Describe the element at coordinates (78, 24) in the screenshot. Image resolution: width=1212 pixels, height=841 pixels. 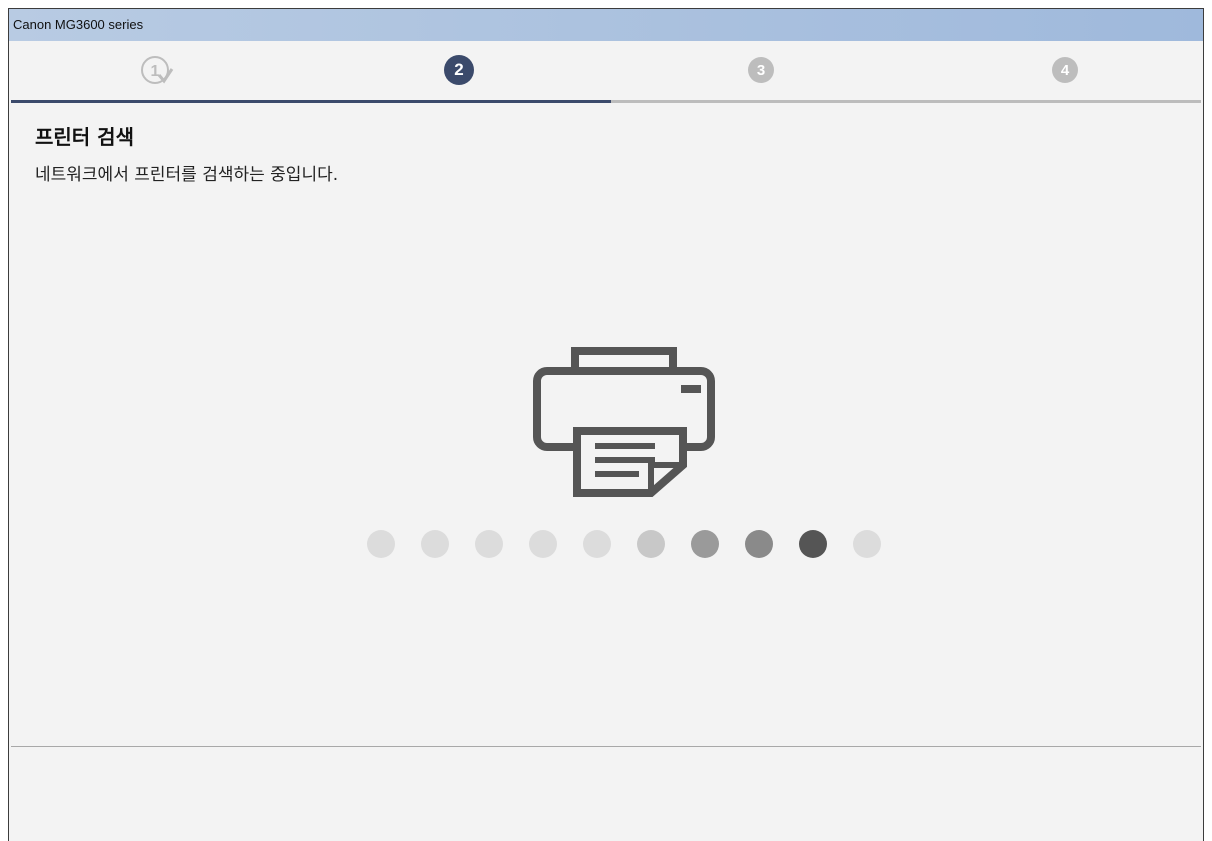
I see `window-title: Canon MG3600 series` at that location.